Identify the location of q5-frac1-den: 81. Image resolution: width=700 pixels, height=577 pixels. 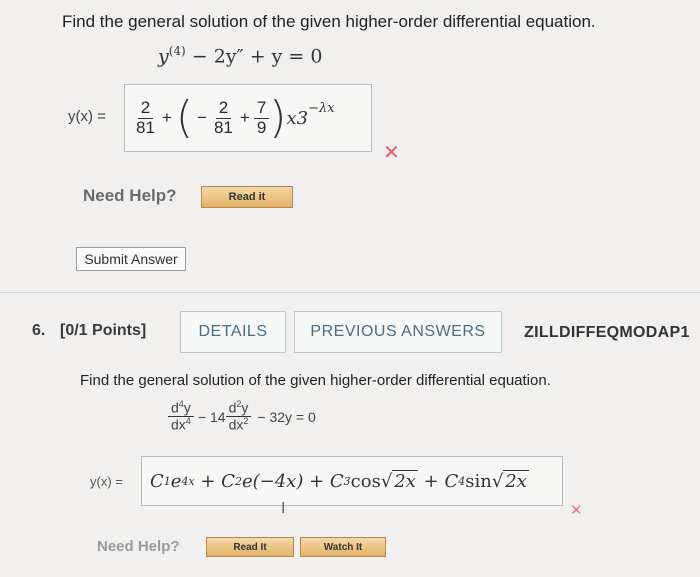
(145, 127).